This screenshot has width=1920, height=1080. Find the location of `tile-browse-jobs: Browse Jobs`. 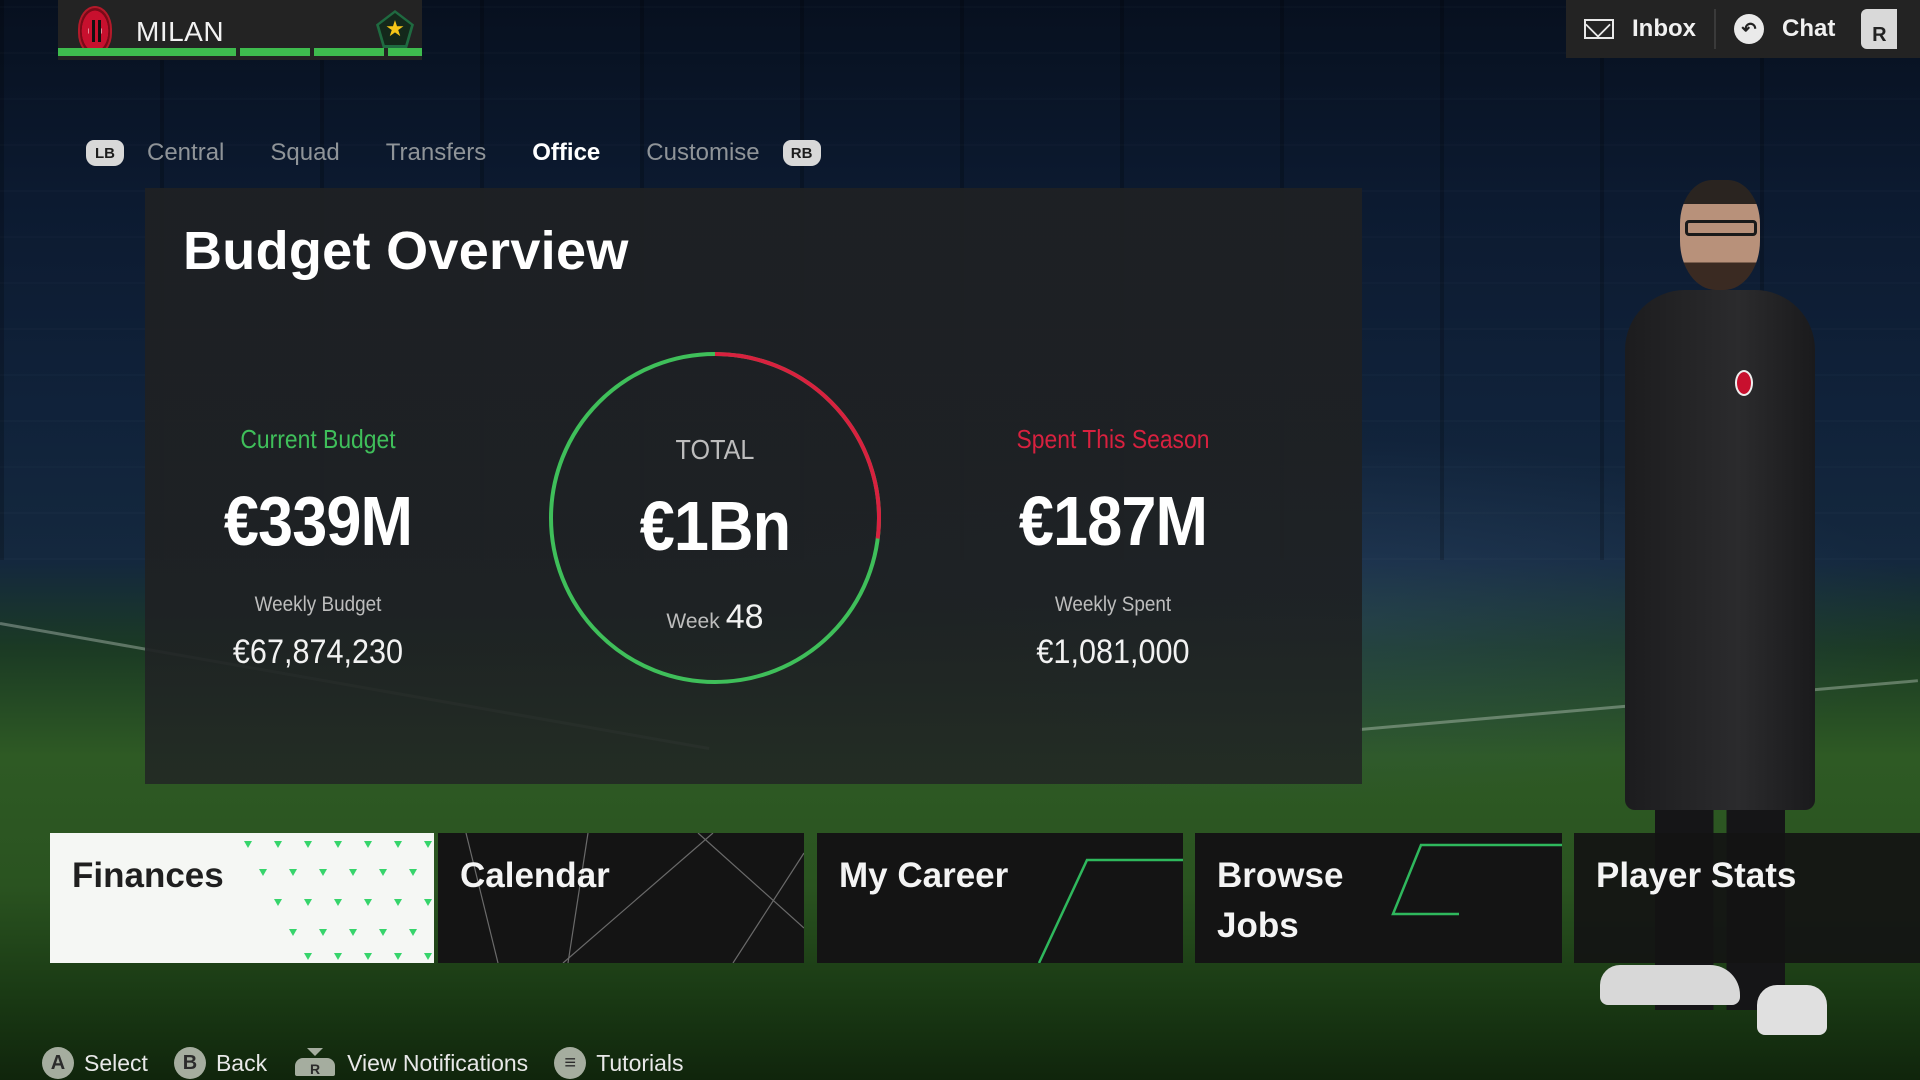

tile-browse-jobs: Browse Jobs is located at coordinates (1378, 898).